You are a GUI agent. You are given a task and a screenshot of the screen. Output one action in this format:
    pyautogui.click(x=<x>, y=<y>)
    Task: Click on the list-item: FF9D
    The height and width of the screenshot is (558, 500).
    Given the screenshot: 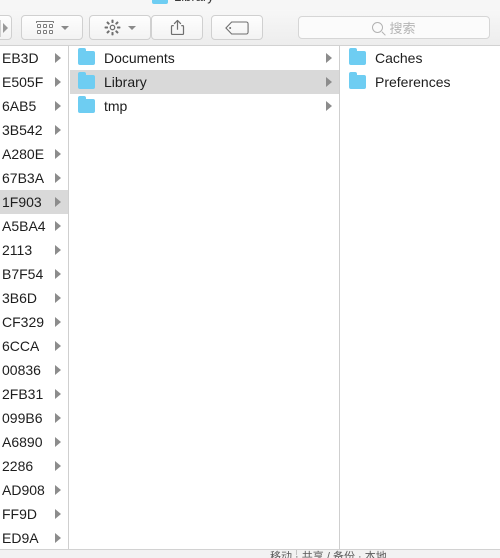 What is the action you would take?
    pyautogui.click(x=34, y=514)
    